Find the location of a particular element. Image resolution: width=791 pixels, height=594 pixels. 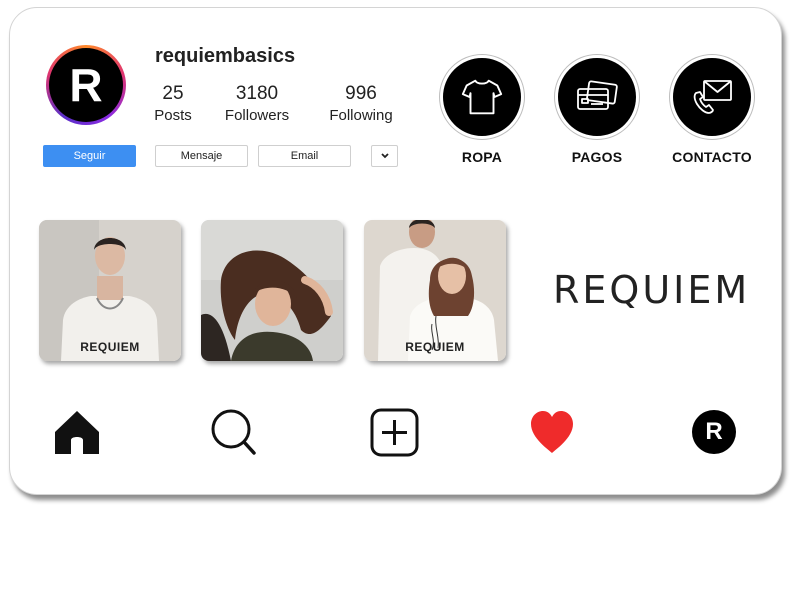

username: requiembasics is located at coordinates (225, 56).